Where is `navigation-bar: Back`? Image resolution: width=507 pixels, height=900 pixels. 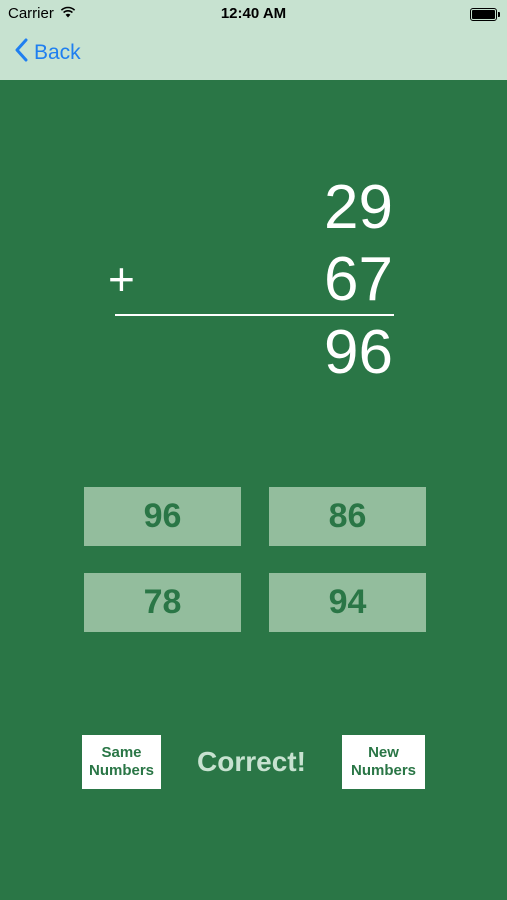 navigation-bar: Back is located at coordinates (253, 54).